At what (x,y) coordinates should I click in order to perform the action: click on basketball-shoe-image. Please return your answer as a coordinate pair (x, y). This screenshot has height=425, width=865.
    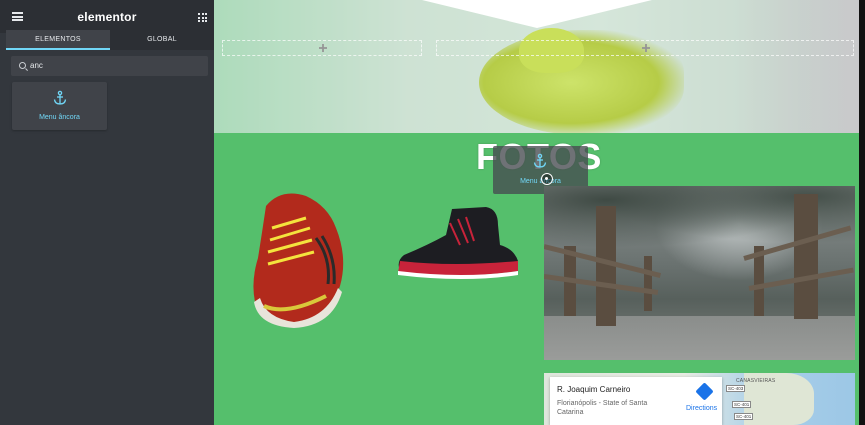
    Looking at the image, I should click on (458, 243).